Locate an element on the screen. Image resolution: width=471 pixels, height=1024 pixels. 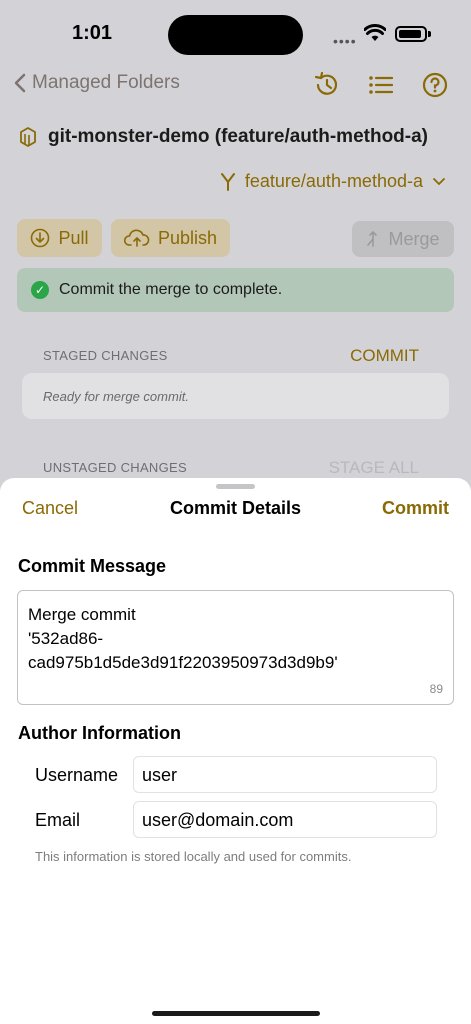
repo-title: git-monster-demo (feature/auth-method-a) is located at coordinates (238, 136).